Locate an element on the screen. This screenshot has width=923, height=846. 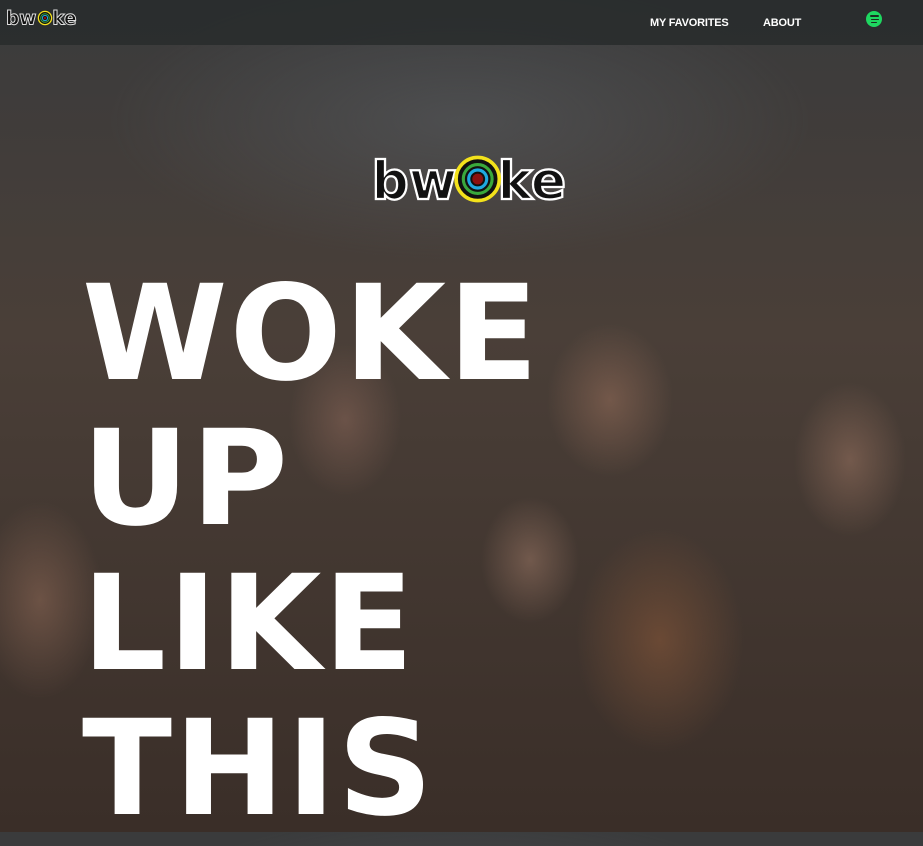
nav-logo: bw ke is located at coordinates (44, 19).